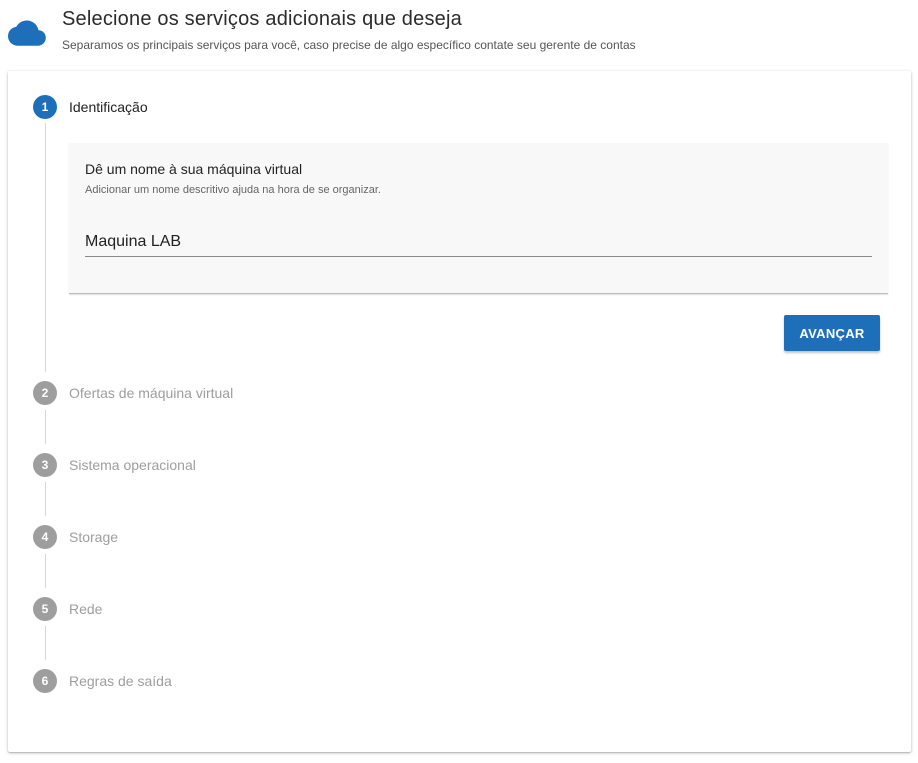 This screenshot has width=918, height=763. What do you see at coordinates (45, 681) in the screenshot?
I see `step-6-number: 6` at bounding box center [45, 681].